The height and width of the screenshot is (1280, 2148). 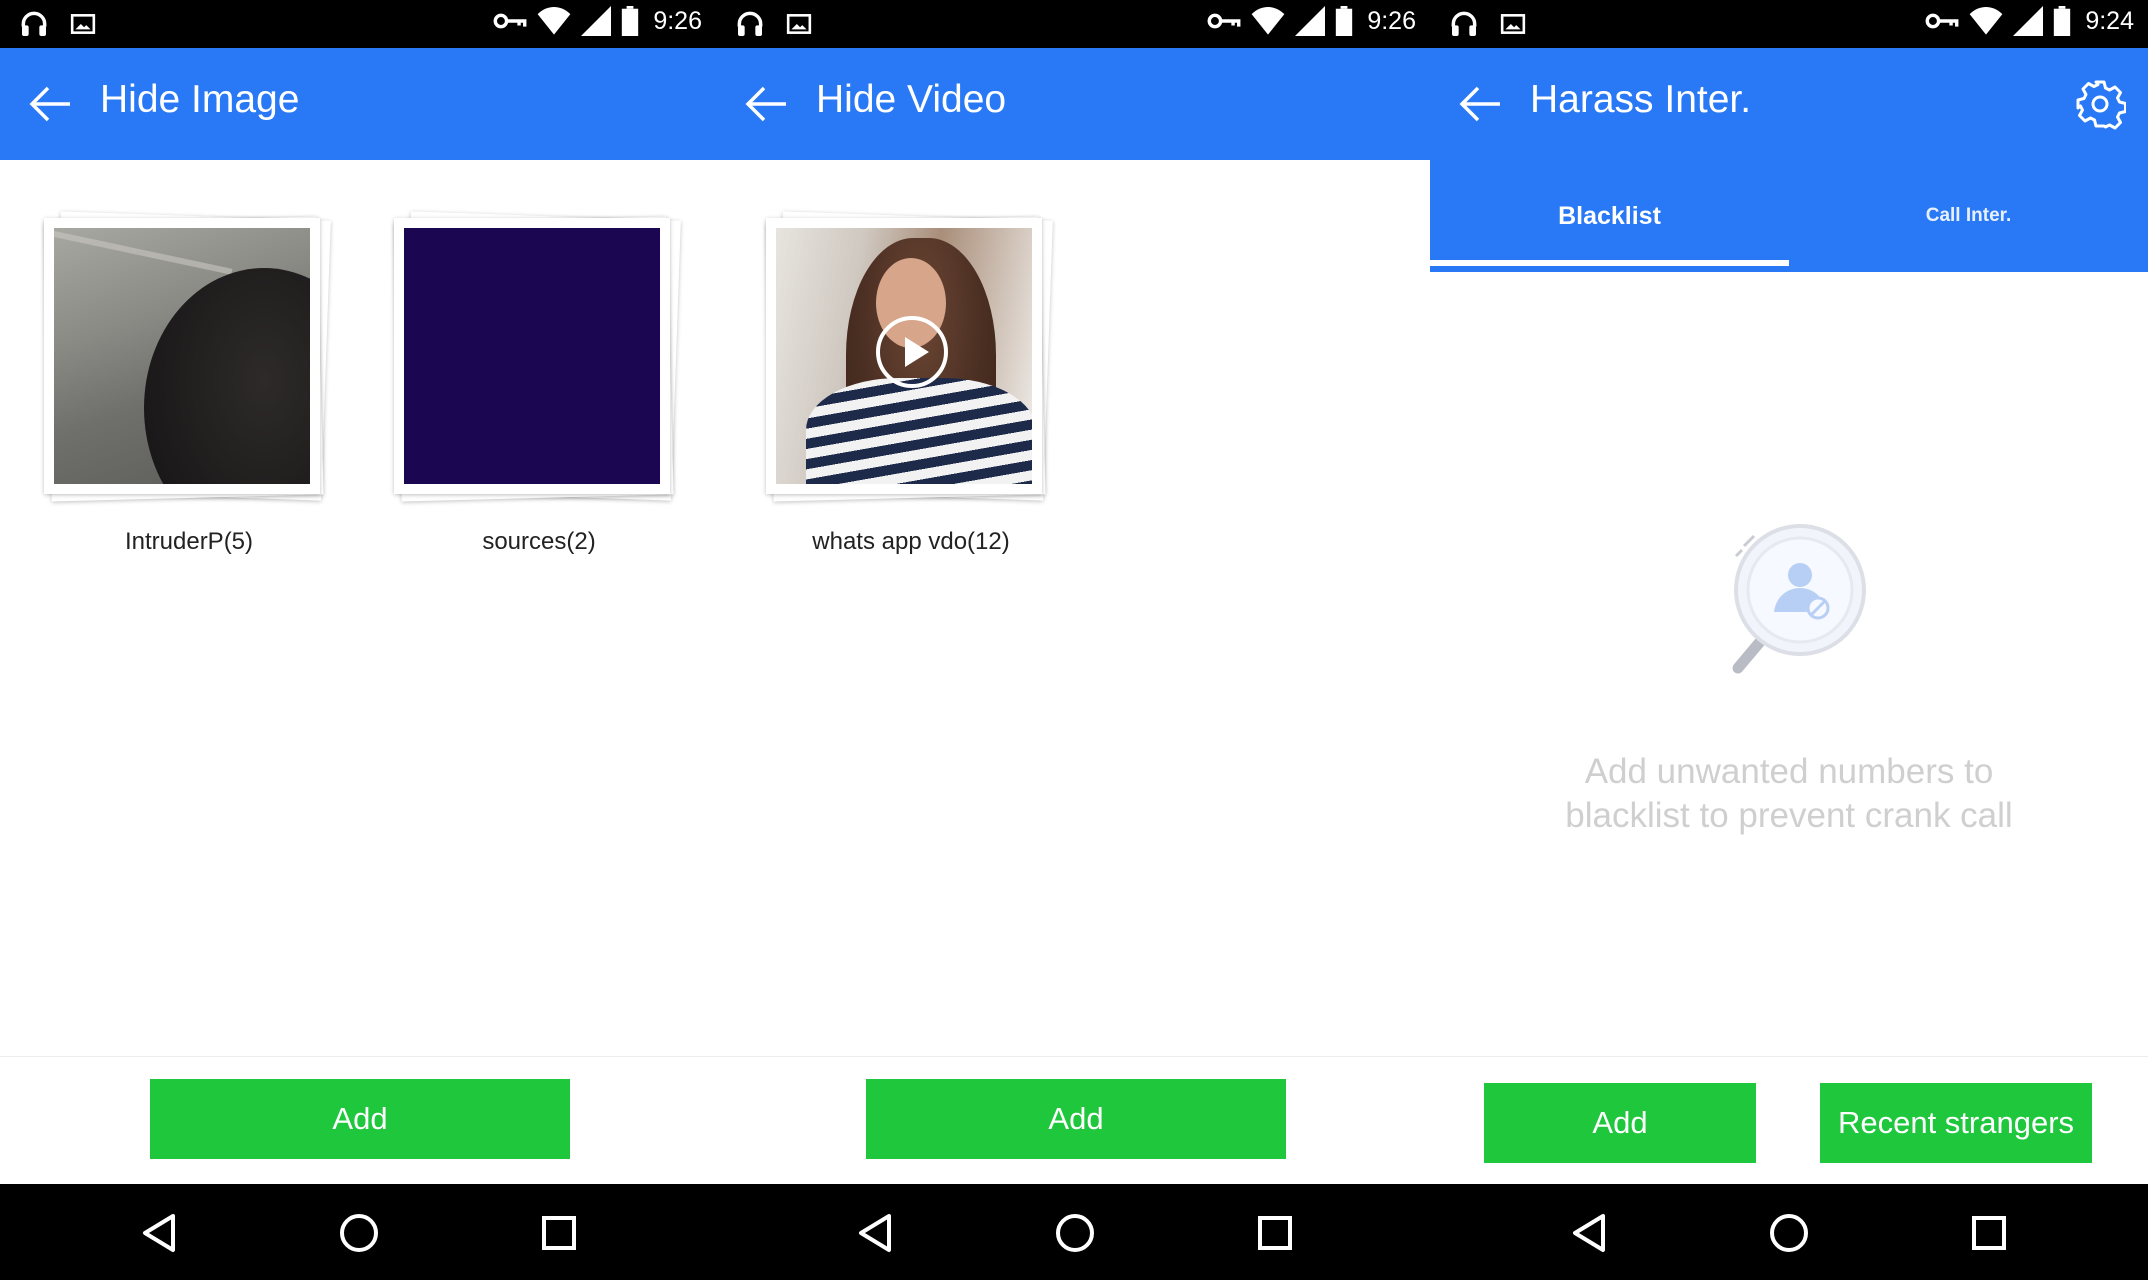 I want to click on gear-icon, so click(x=2100, y=104).